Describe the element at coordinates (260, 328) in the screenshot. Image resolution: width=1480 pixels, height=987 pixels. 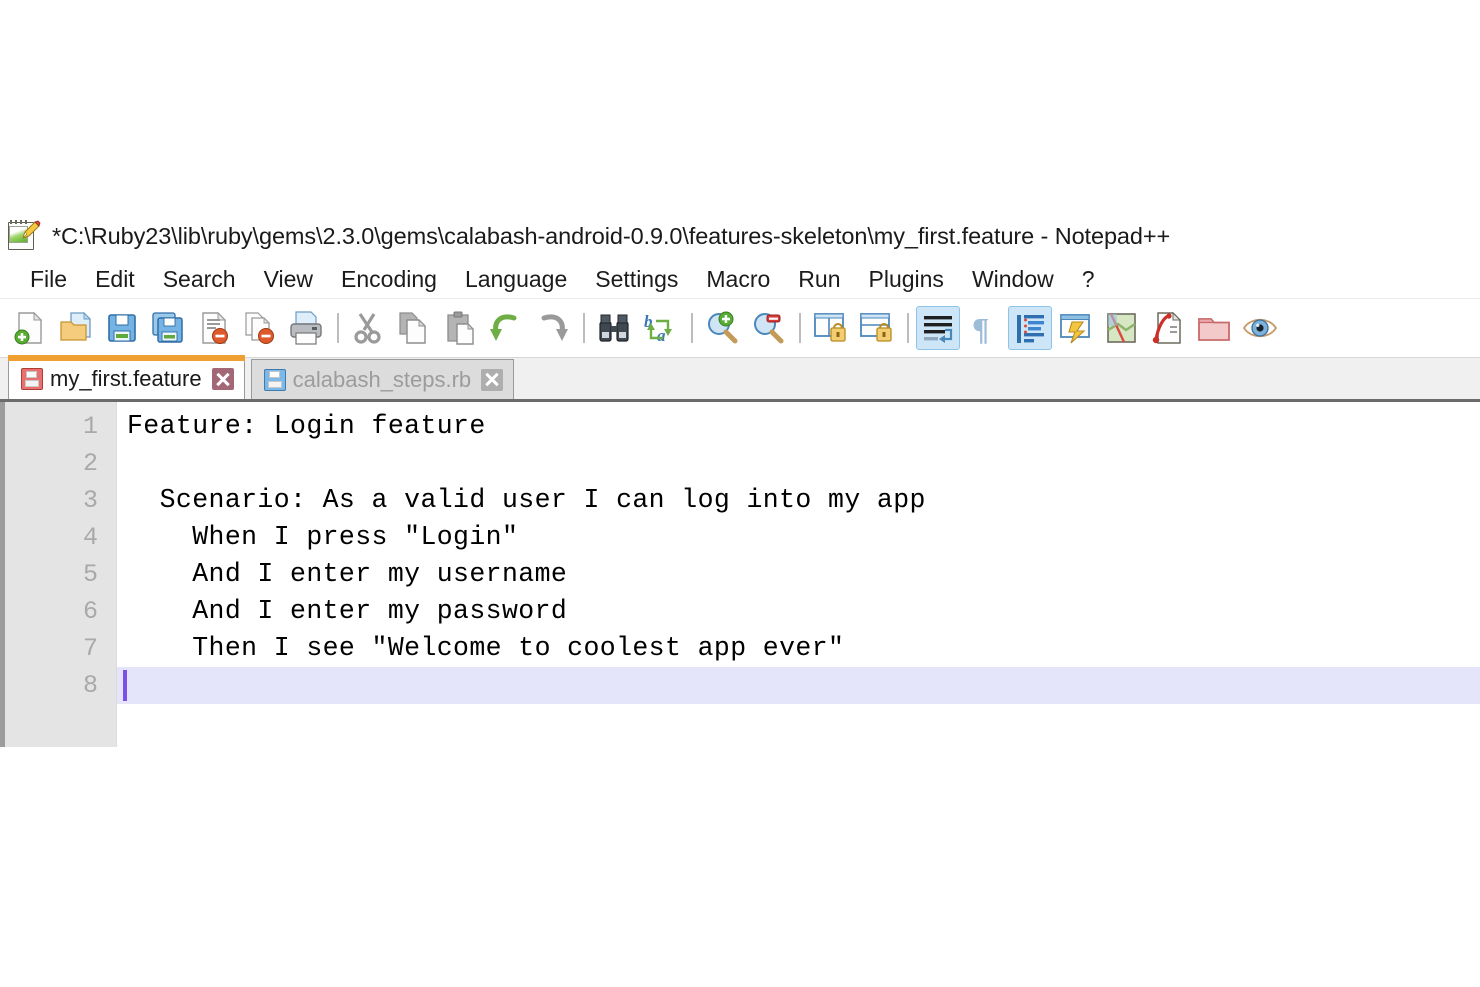
I see `close-all-icon` at that location.